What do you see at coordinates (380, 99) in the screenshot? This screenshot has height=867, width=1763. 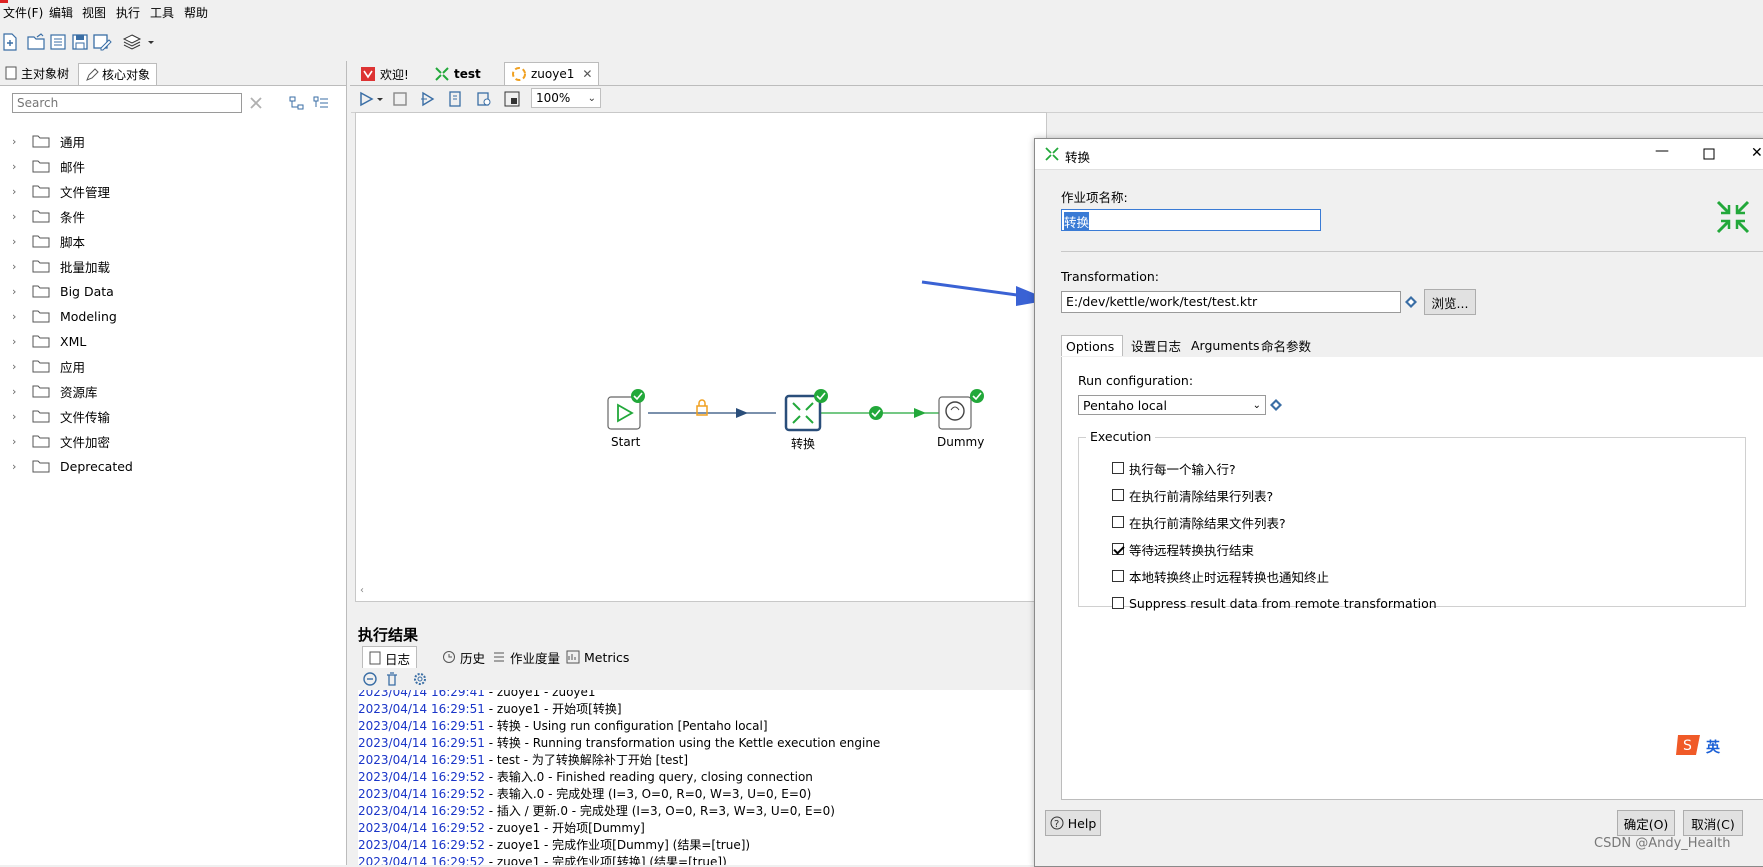 I see `run-dropdown-icon` at bounding box center [380, 99].